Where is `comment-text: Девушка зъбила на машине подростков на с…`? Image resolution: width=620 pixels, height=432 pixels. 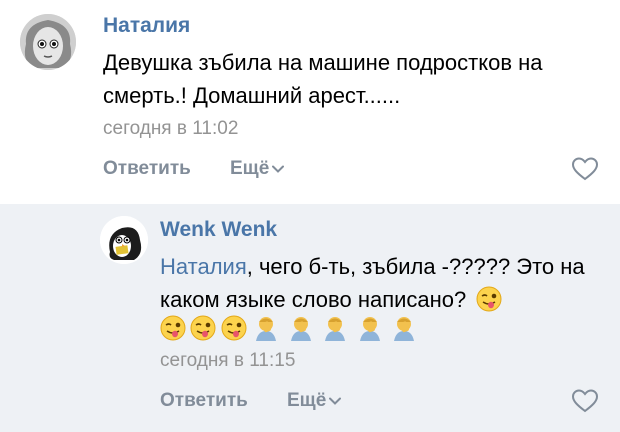
comment-text: Девушка зъбила на машине подростков на с… is located at coordinates (323, 79).